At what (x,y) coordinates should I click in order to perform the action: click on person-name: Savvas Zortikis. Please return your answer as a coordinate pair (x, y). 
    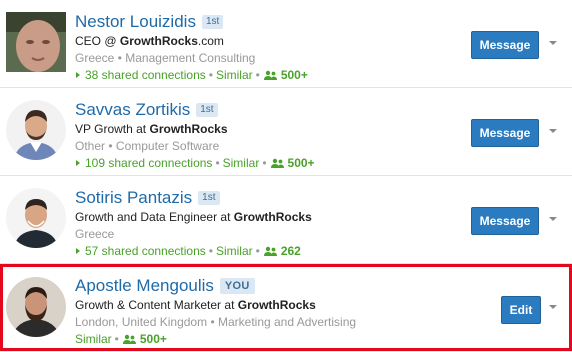
    Looking at the image, I should click on (132, 109).